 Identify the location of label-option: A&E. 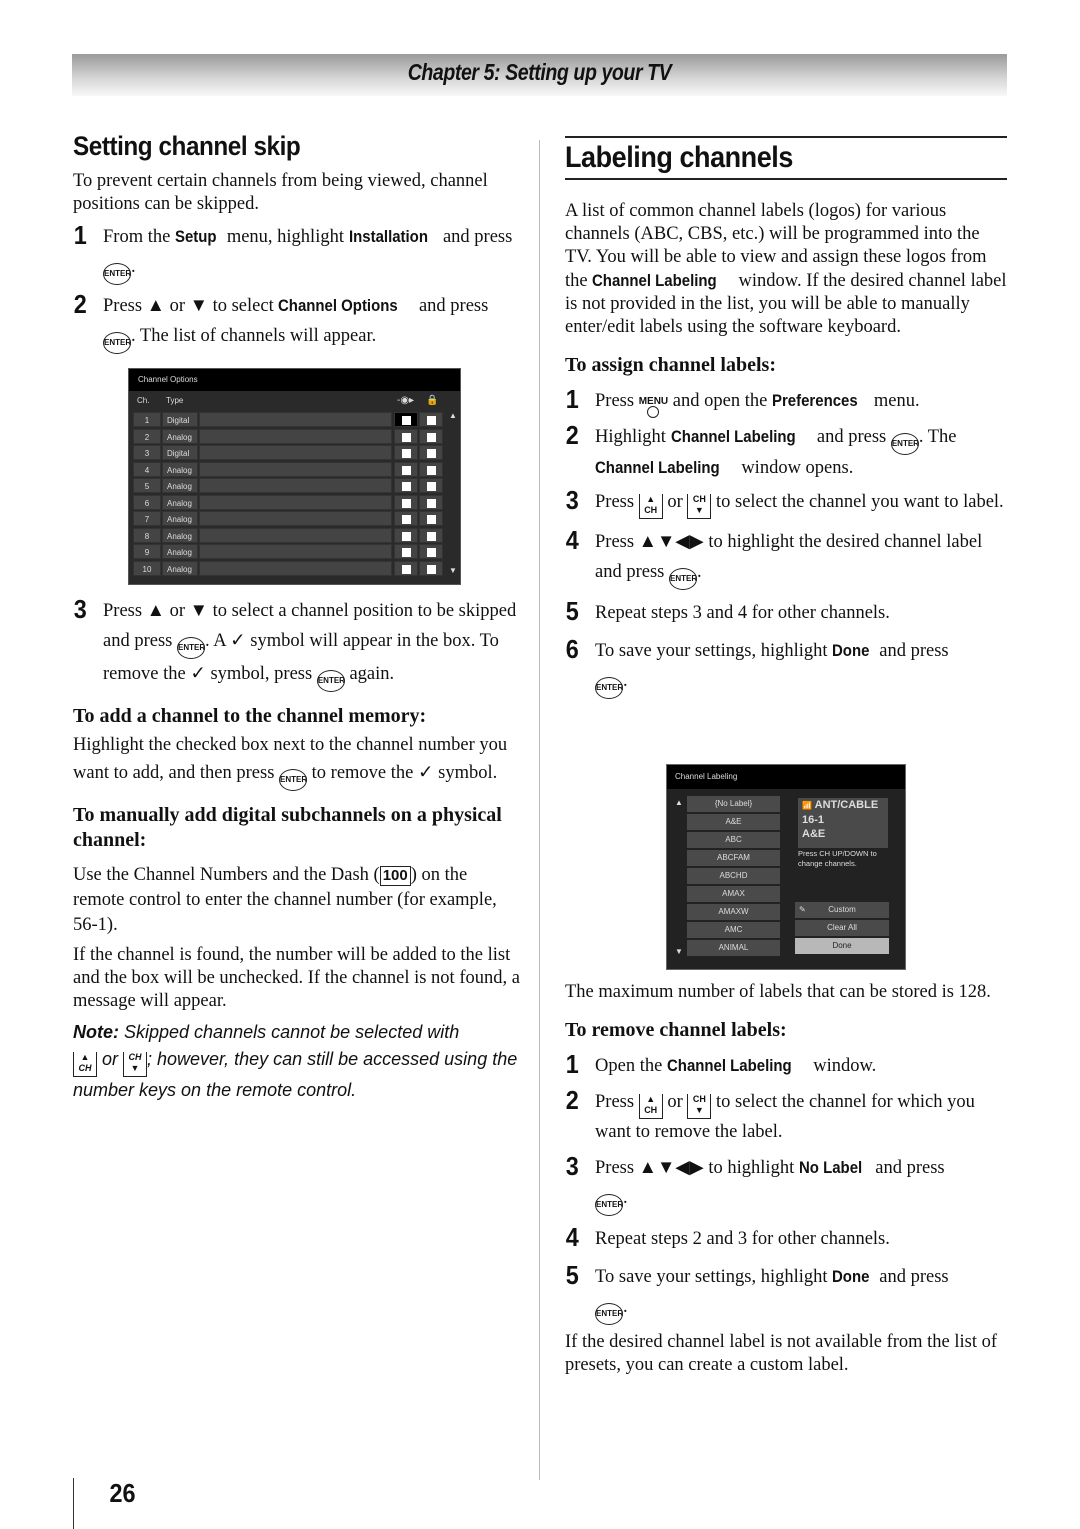
(733, 822).